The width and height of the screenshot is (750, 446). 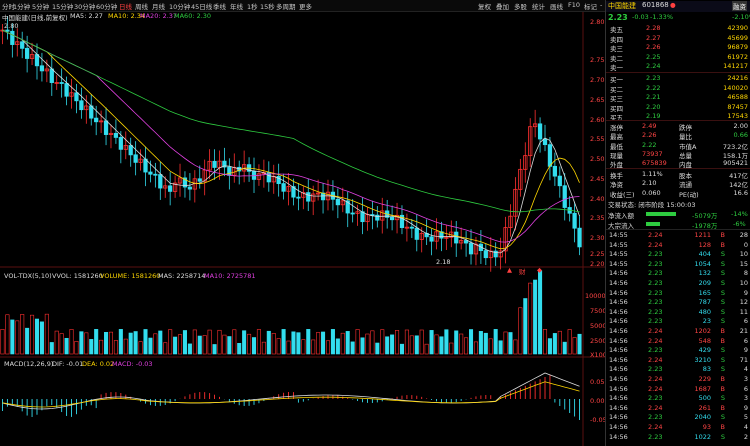 I want to click on tick-direction: B, so click(x=722, y=407).